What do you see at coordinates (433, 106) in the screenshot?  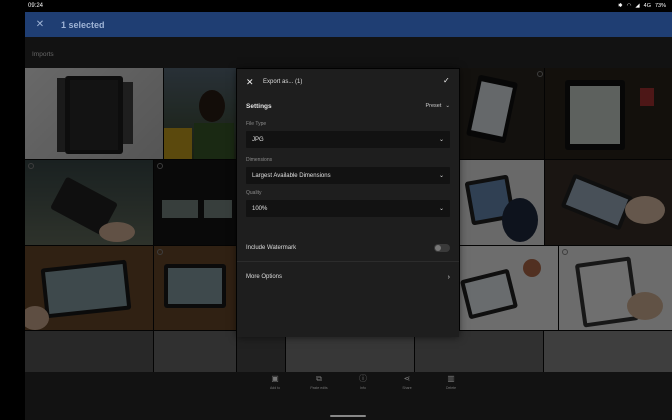 I see `preset-label: Preset` at bounding box center [433, 106].